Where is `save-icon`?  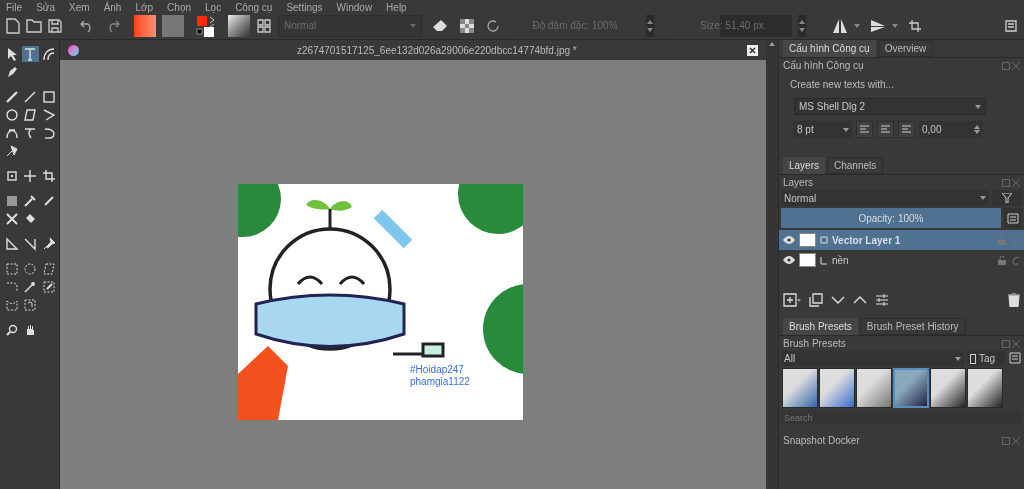
save-icon is located at coordinates (55, 25).